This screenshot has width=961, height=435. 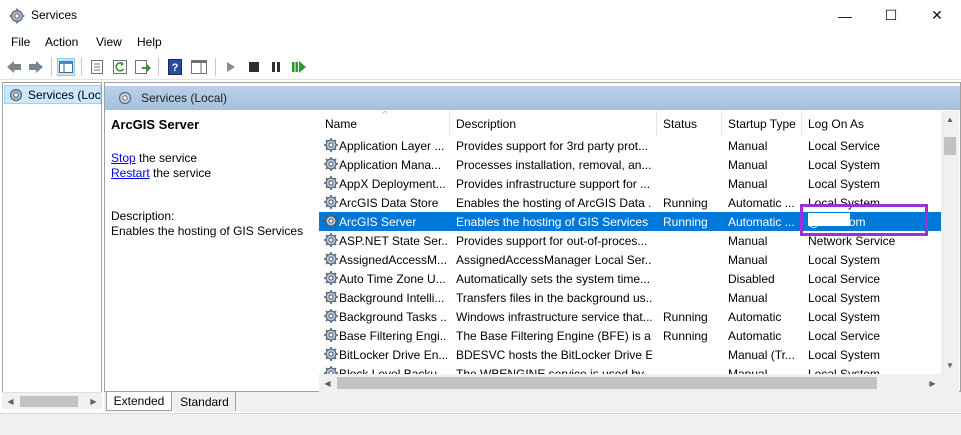 I want to click on window-title: Services, so click(x=54, y=15).